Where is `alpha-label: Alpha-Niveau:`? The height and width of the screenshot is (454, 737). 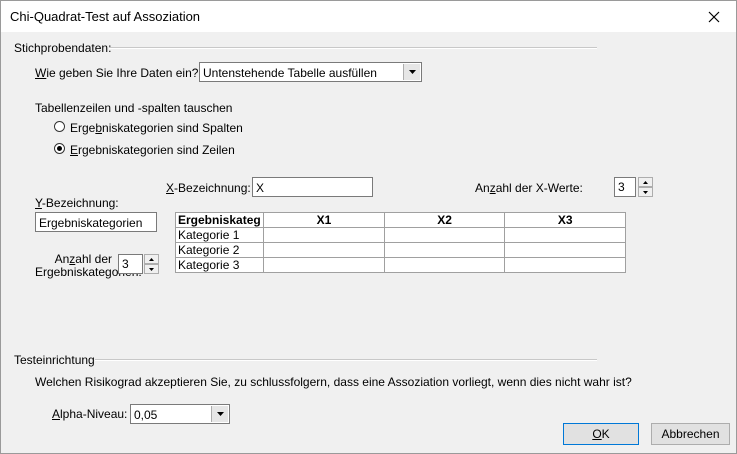
alpha-label: Alpha-Niveau: is located at coordinates (90, 414).